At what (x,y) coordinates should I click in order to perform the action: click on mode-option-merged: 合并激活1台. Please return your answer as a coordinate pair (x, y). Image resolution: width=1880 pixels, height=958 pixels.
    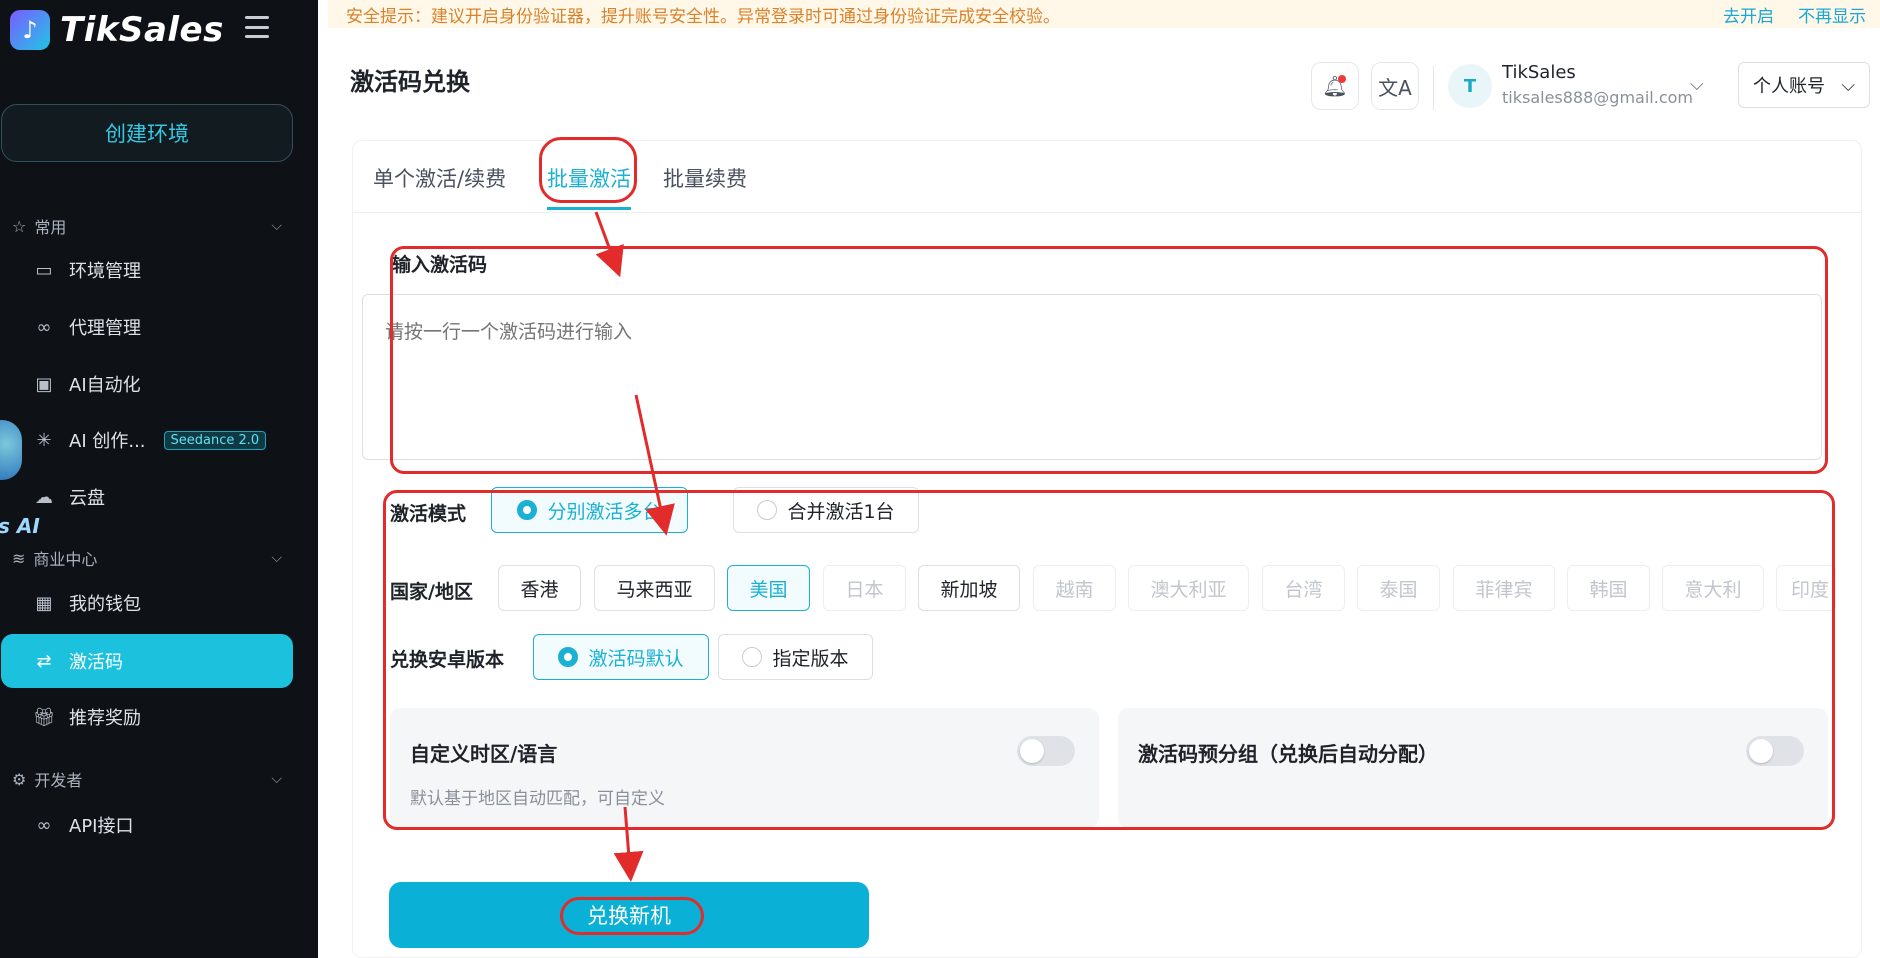
    Looking at the image, I should click on (826, 510).